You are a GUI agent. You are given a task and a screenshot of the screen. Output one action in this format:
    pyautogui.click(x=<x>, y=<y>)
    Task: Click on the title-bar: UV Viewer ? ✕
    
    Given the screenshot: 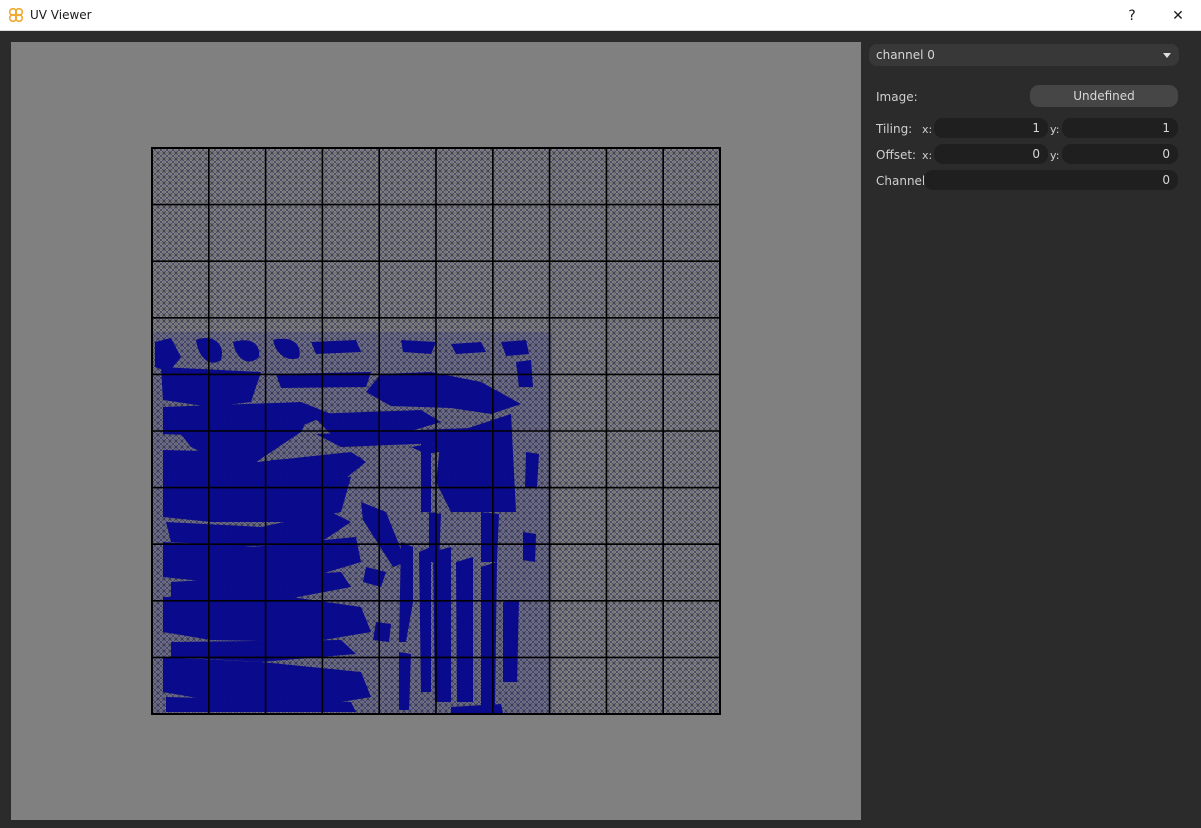 What is the action you would take?
    pyautogui.click(x=600, y=15)
    